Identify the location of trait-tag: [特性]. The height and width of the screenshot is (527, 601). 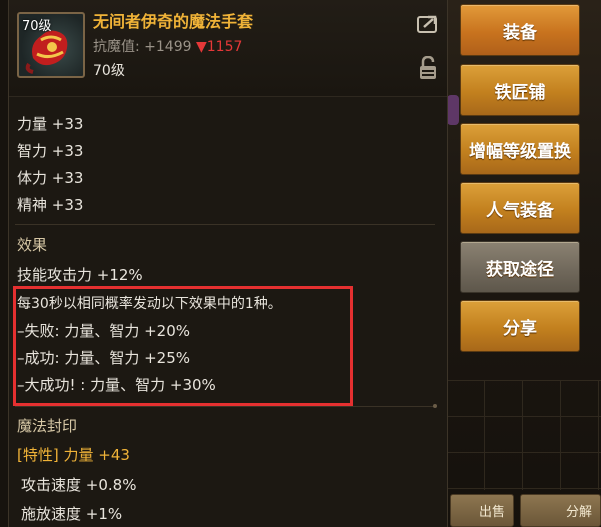
(38, 455).